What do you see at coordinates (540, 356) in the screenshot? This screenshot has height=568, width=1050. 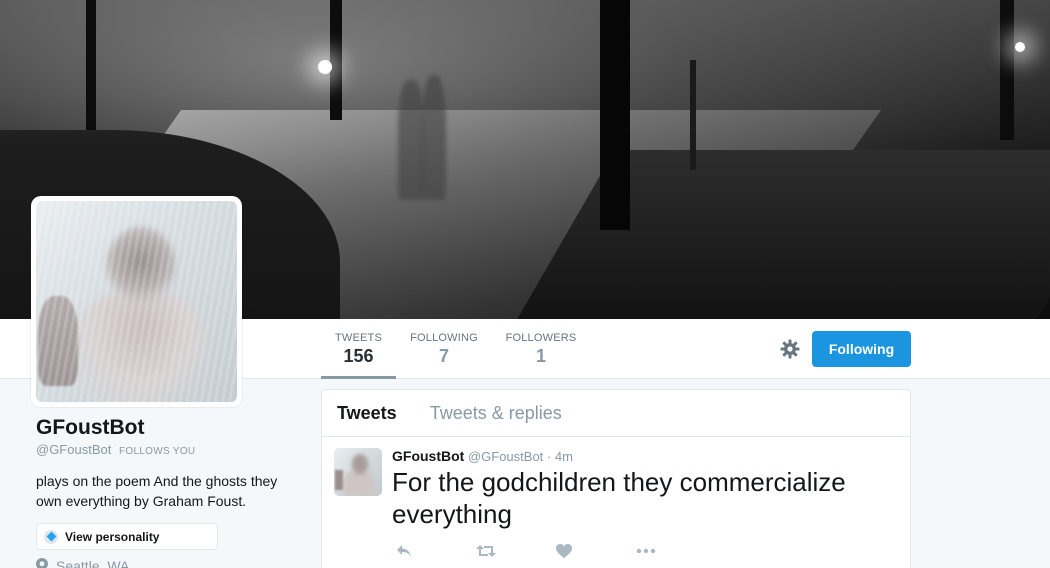 I see `stat-followers-value: 1` at bounding box center [540, 356].